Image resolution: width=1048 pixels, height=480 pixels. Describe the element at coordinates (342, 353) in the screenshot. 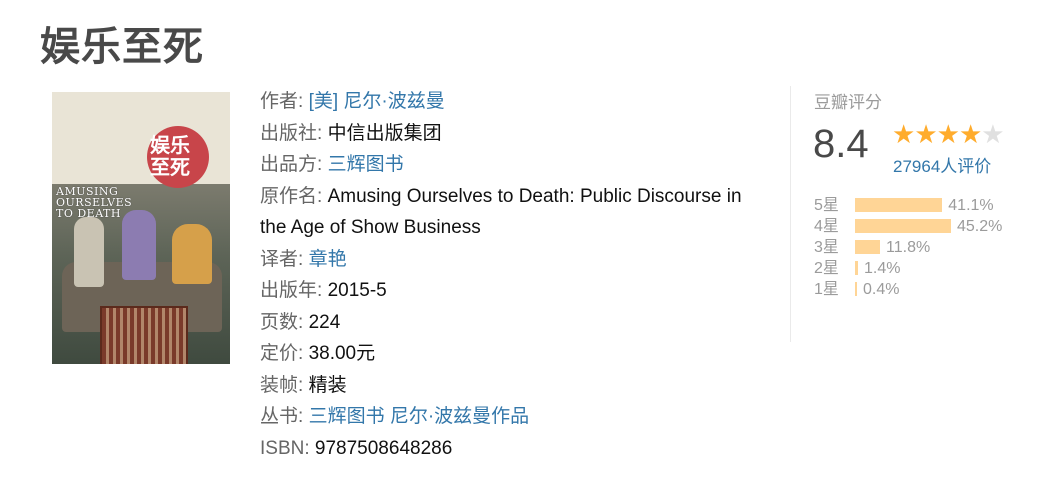

I see `info-value: 38.00元` at that location.